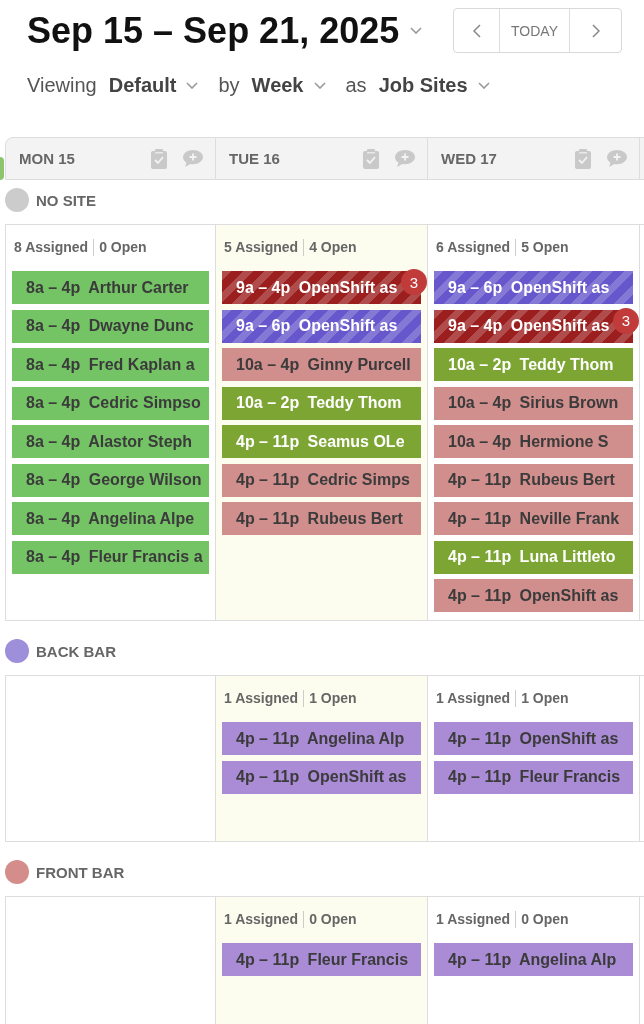 The height and width of the screenshot is (1024, 644). I want to click on site-name: FRONT BAR, so click(80, 872).